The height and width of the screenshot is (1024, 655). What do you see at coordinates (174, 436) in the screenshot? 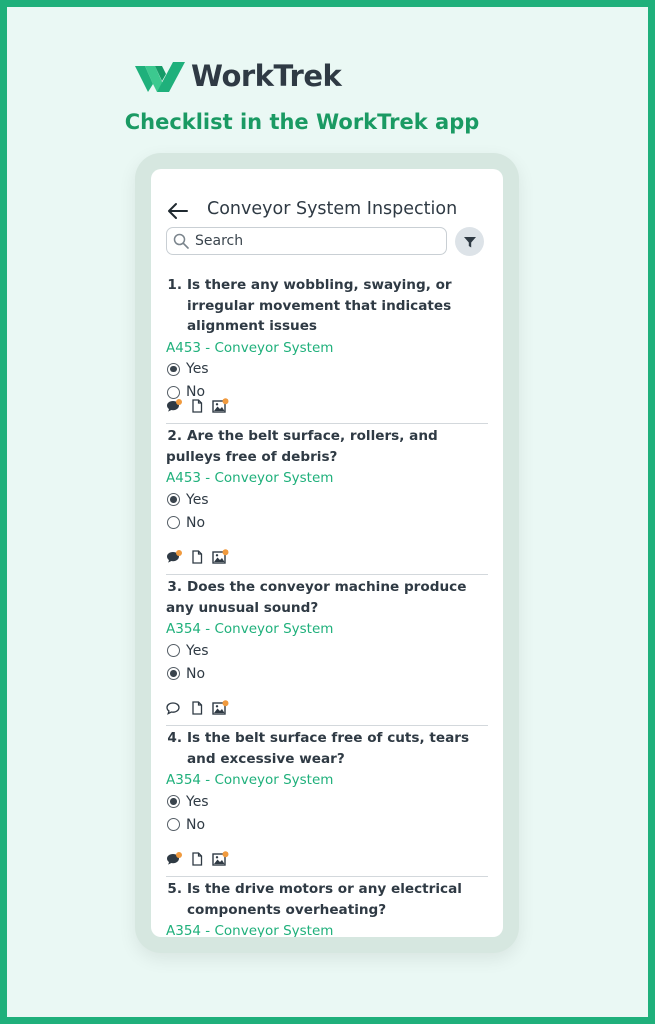
I see `question-number: 2.` at bounding box center [174, 436].